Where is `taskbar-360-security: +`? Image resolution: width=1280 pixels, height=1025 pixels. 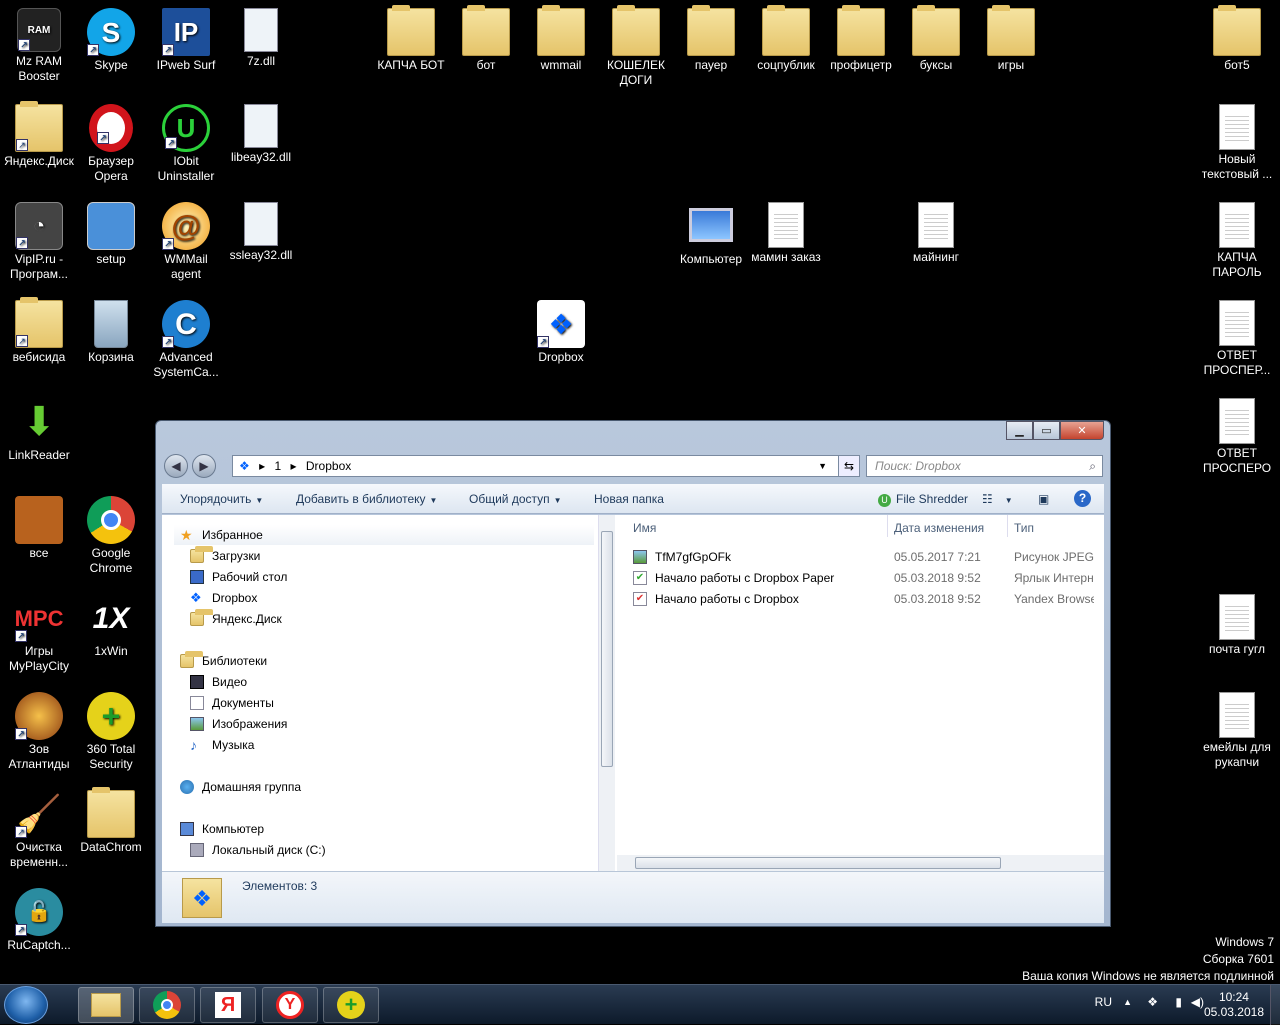 taskbar-360-security: + is located at coordinates (351, 1005).